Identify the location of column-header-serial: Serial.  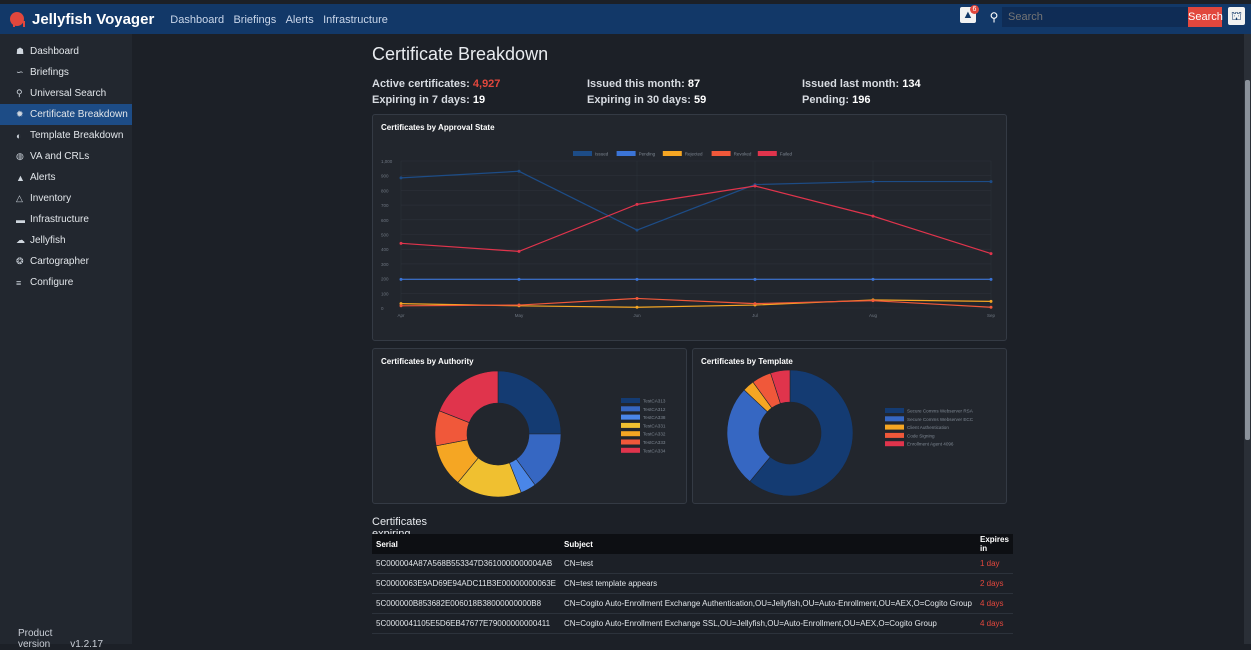
(466, 544).